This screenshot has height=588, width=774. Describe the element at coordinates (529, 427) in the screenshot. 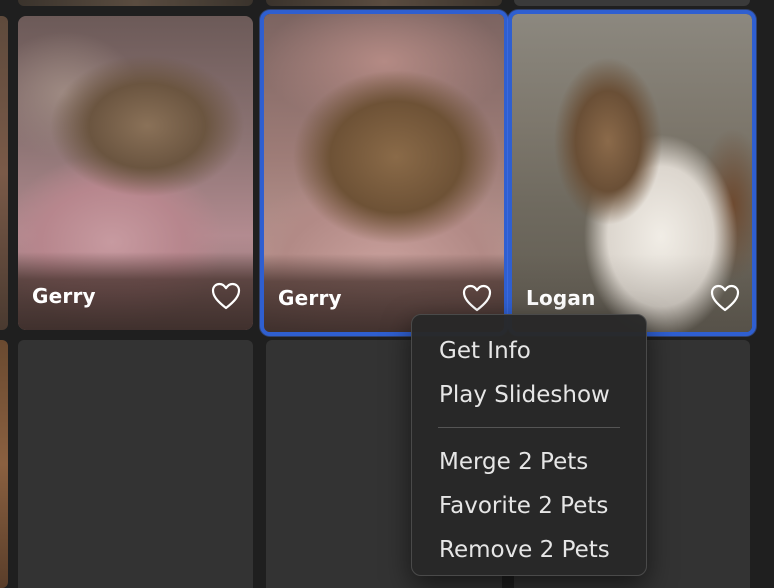

I see `menu-separator` at that location.